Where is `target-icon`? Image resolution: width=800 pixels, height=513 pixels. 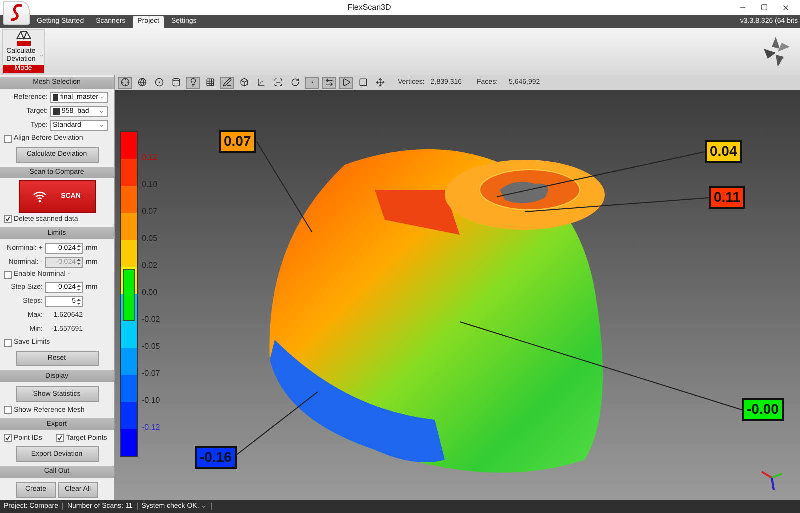
target-icon is located at coordinates (125, 82).